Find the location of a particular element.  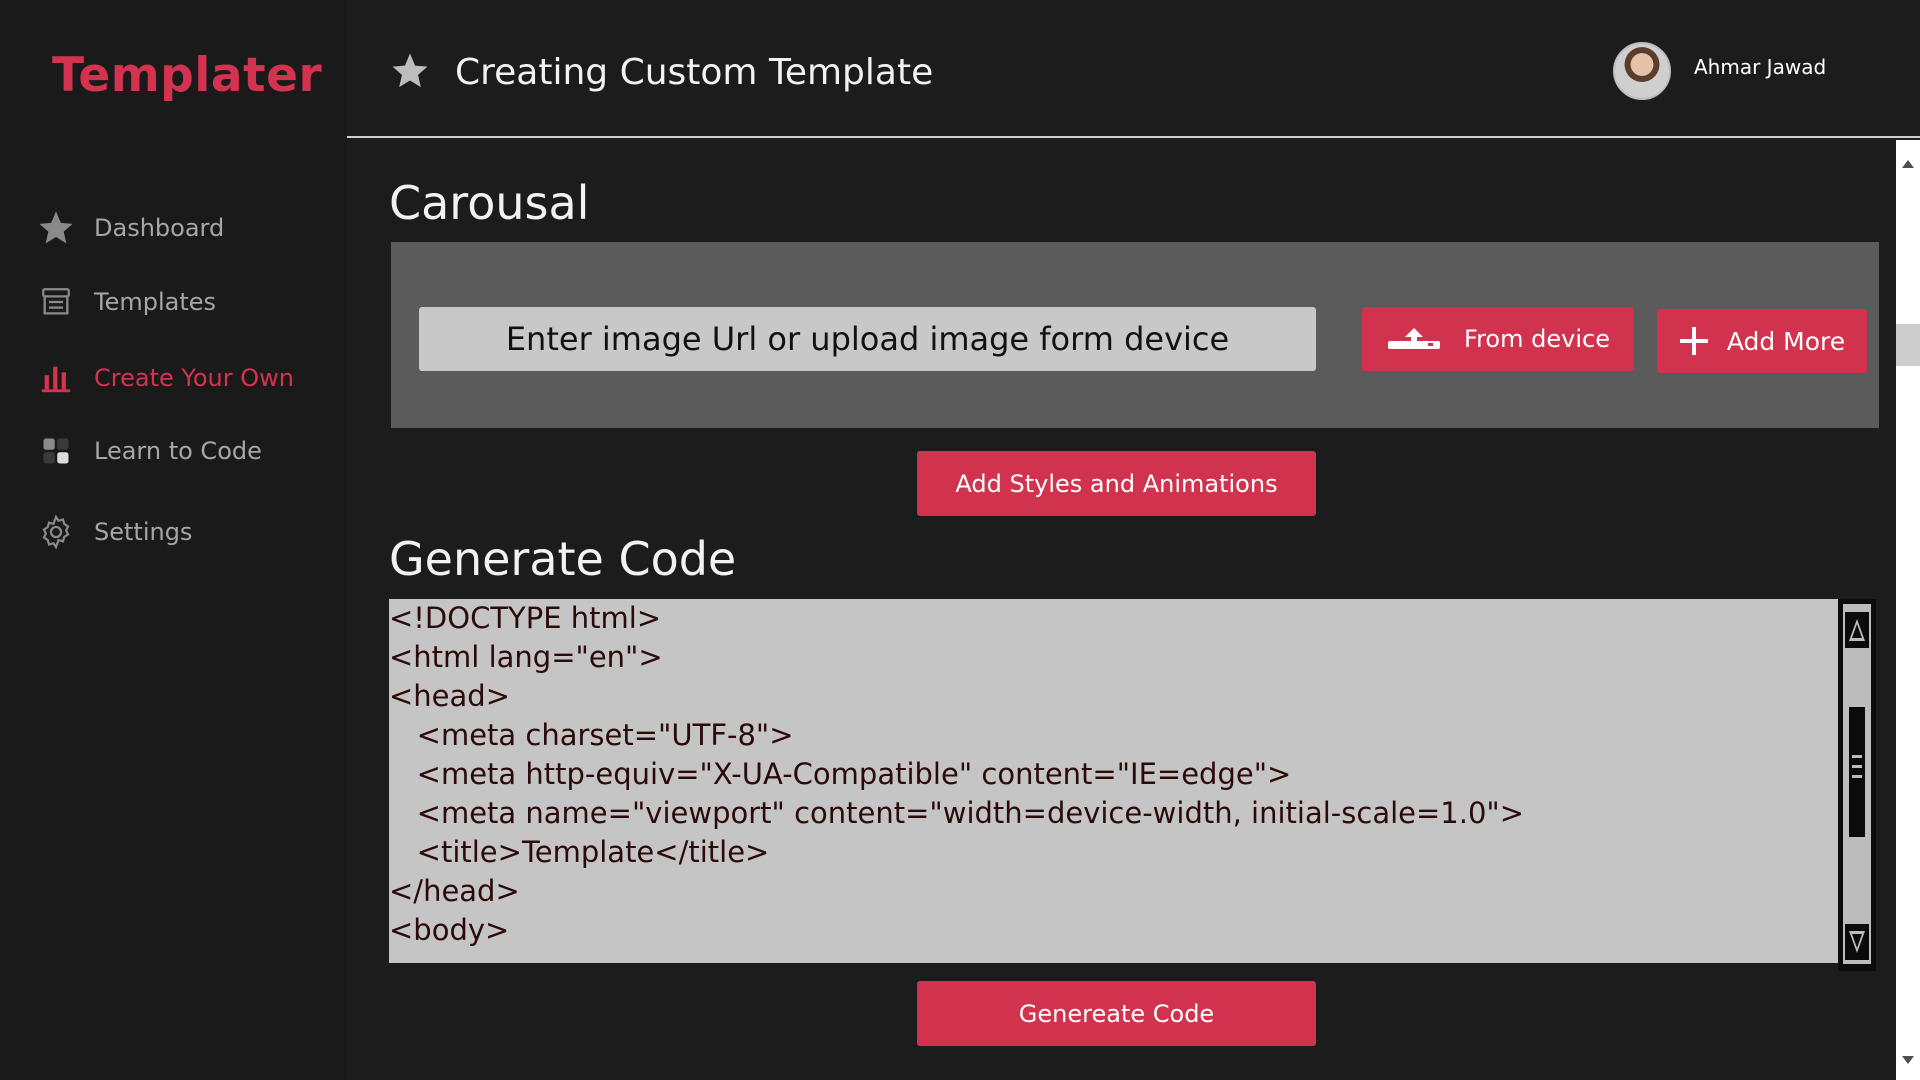

add-styles-button: Add Styles and Animations is located at coordinates (1116, 483).